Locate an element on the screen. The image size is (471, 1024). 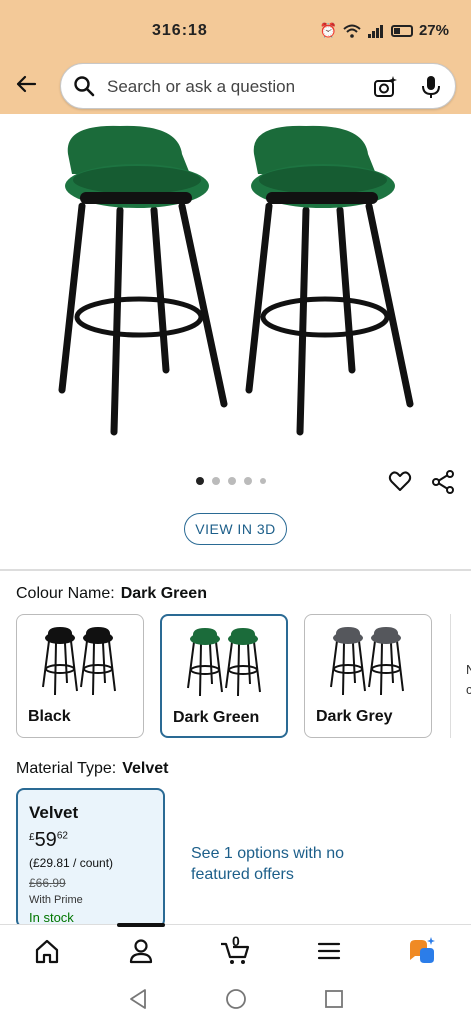
nav-home is located at coordinates (47, 951).